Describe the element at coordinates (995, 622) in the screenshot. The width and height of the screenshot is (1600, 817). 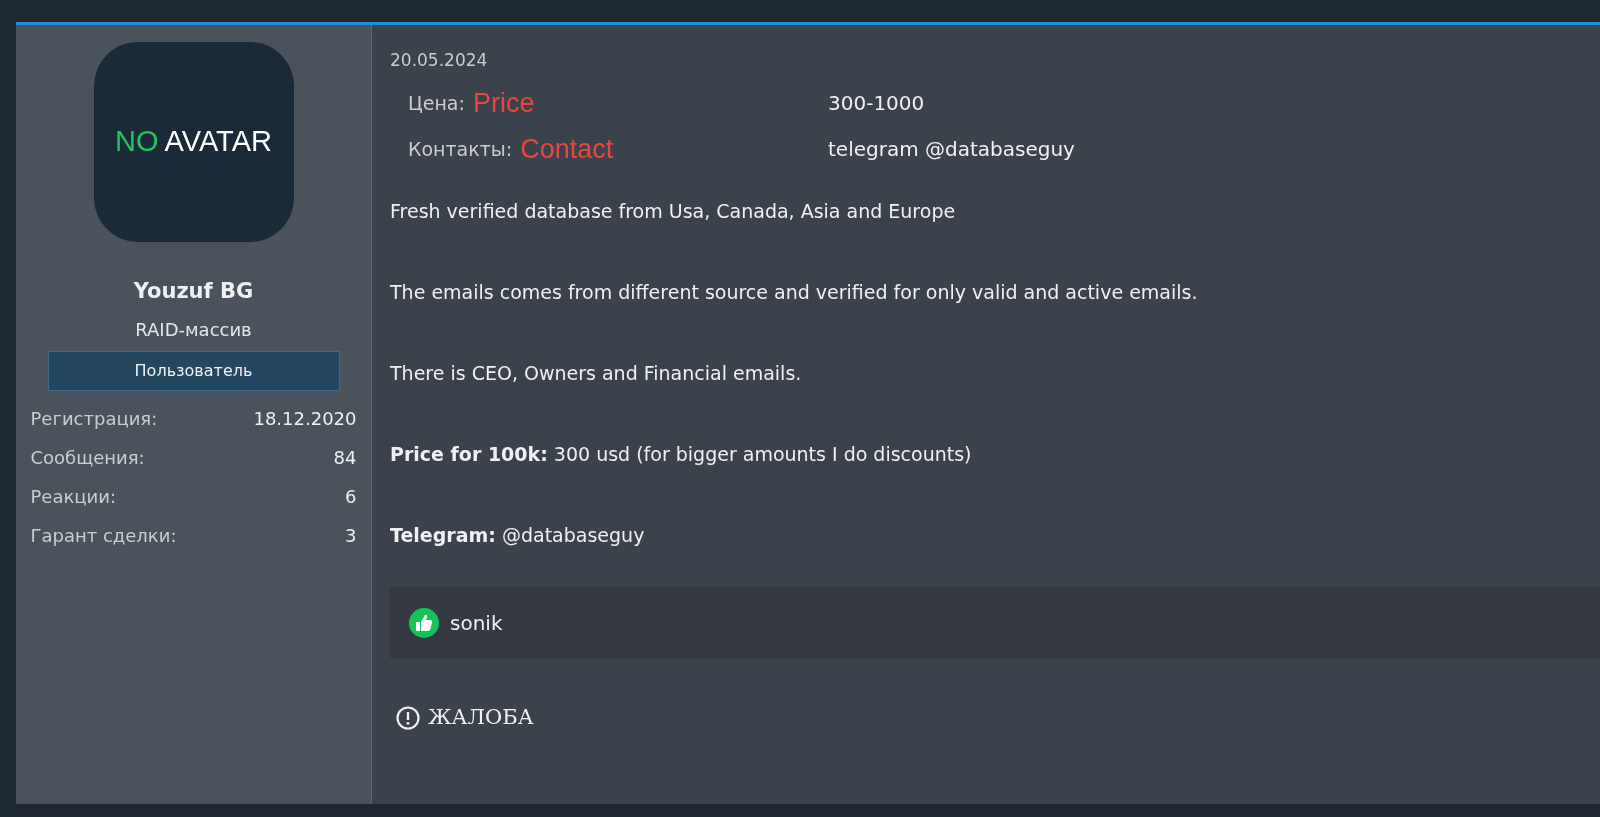
I see `reactions-bar: sonik` at that location.